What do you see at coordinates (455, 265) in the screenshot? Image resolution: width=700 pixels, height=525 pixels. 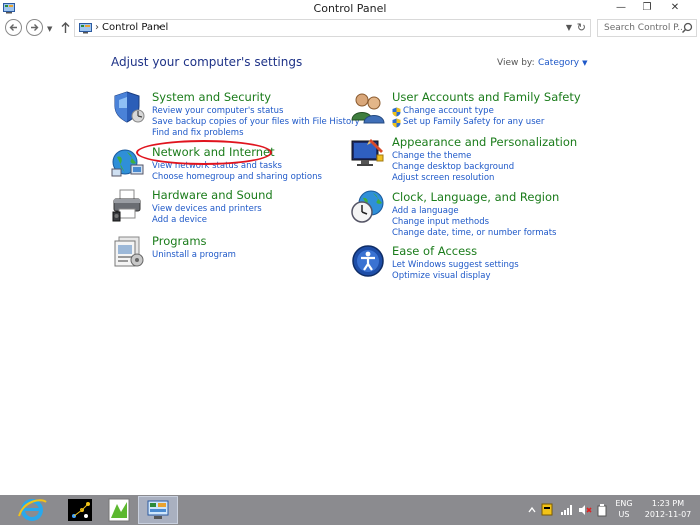 I see `link-windows-suggest-settings: Let Windows suggest settings` at bounding box center [455, 265].